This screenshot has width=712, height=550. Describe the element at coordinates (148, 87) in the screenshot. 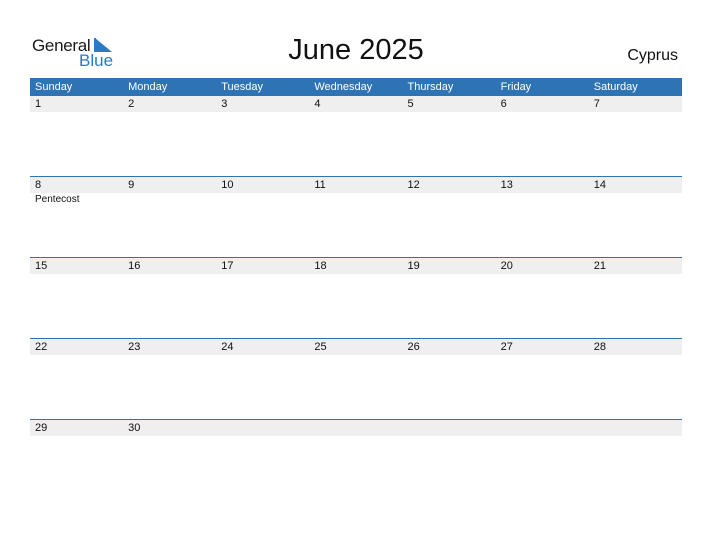

I see `weekday-monday: Monday` at that location.